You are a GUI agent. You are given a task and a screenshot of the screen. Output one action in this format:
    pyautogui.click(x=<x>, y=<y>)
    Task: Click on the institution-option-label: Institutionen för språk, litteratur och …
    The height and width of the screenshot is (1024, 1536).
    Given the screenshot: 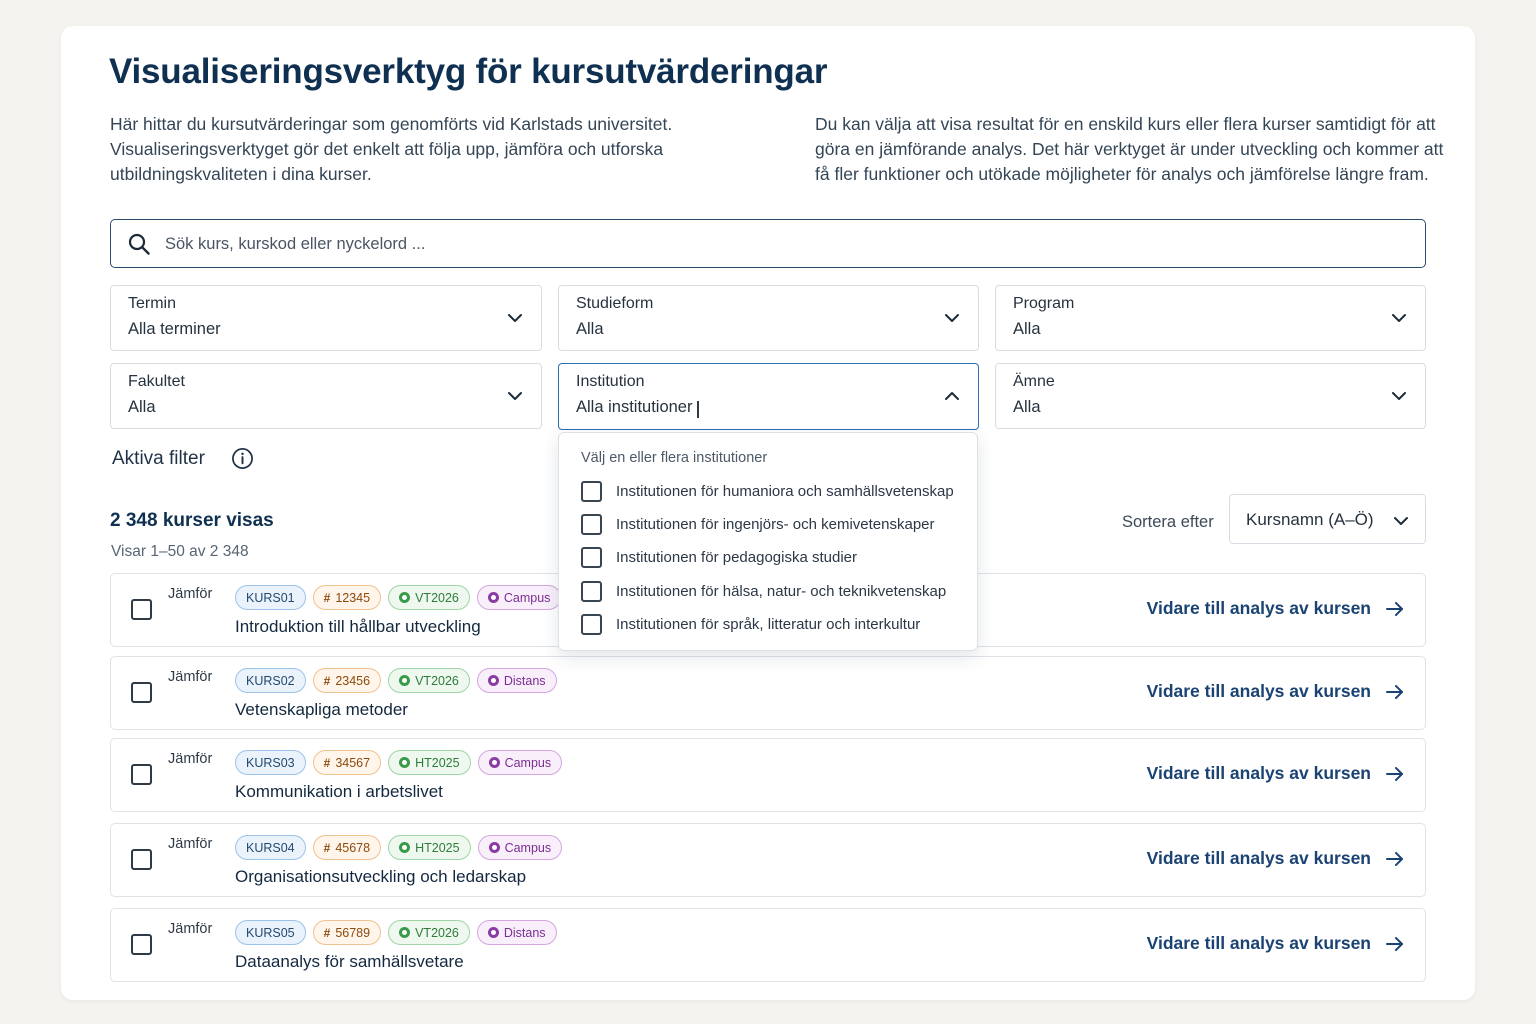 What is the action you would take?
    pyautogui.click(x=768, y=624)
    